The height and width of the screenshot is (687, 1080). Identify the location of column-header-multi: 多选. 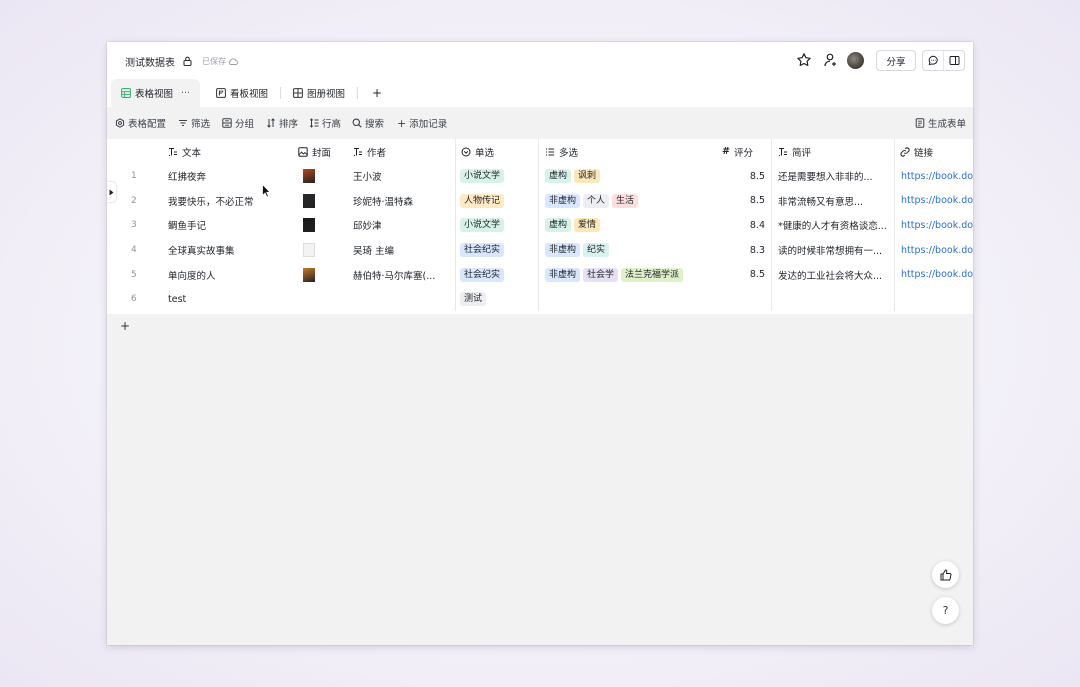
(561, 151).